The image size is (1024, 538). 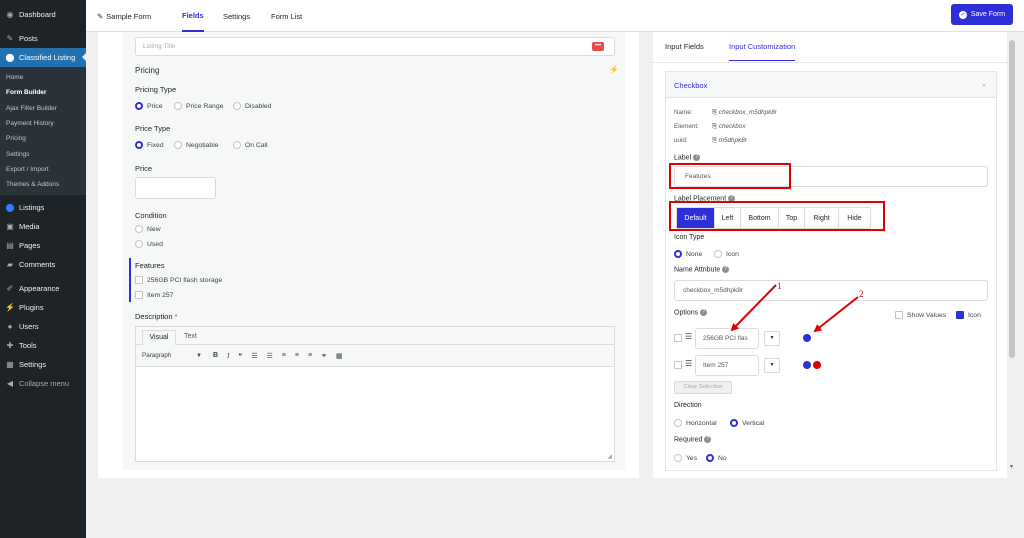 What do you see at coordinates (339, 356) in the screenshot?
I see `toolbar-toggle-icon: ▦` at bounding box center [339, 356].